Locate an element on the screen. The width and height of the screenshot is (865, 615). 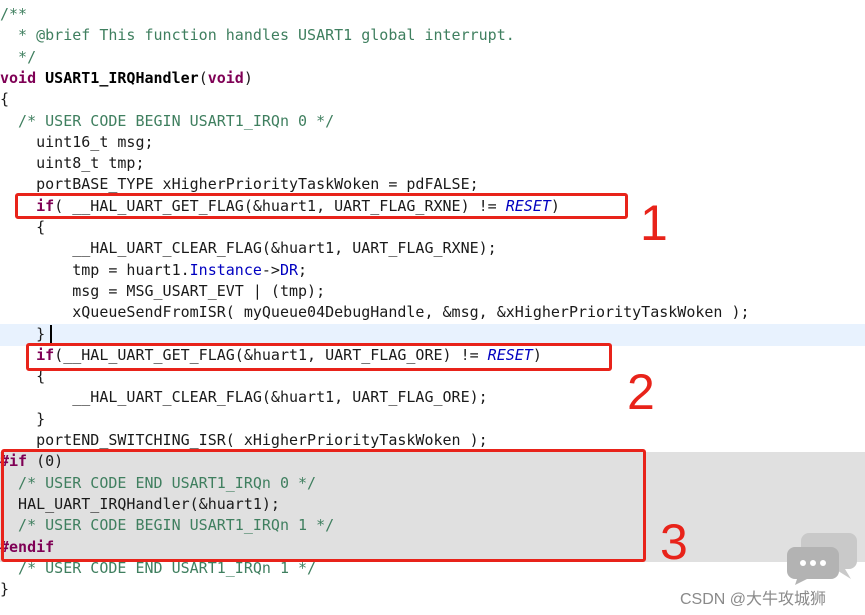
annotation-number-1: 1 is located at coordinates (654, 223).